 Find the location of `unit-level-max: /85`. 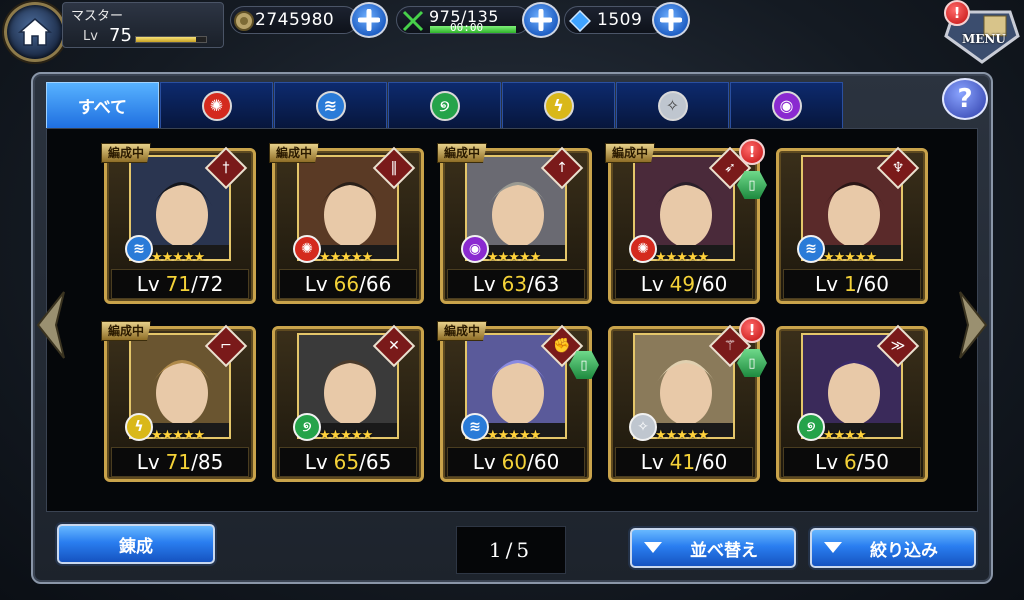

unit-level-max: /85 is located at coordinates (207, 462).